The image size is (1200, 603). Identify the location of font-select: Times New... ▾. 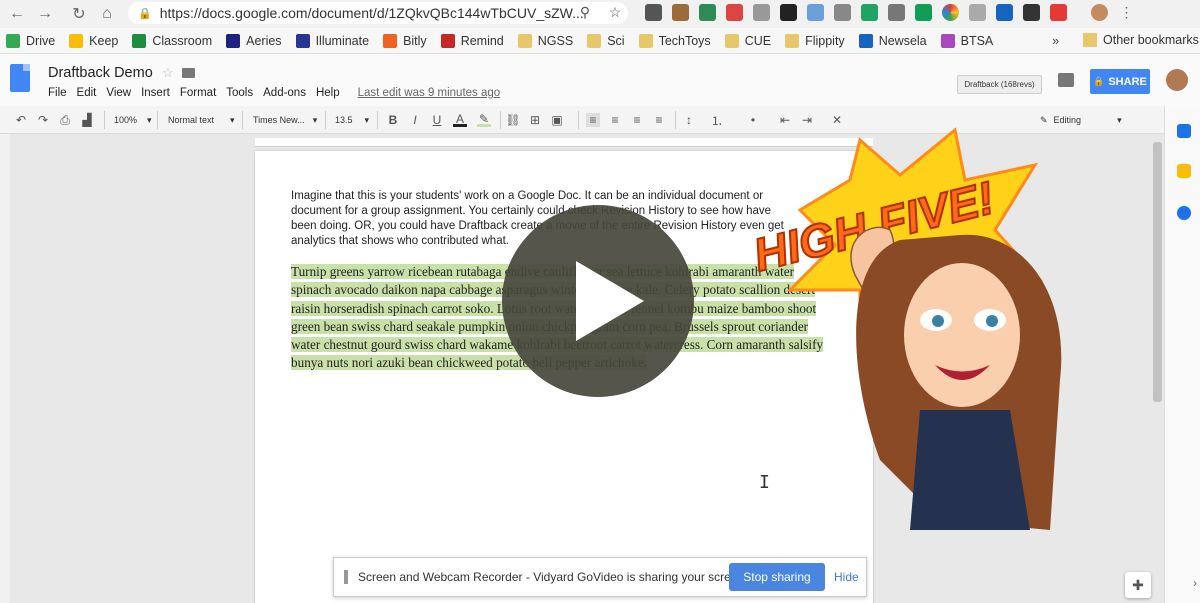
(285, 120).